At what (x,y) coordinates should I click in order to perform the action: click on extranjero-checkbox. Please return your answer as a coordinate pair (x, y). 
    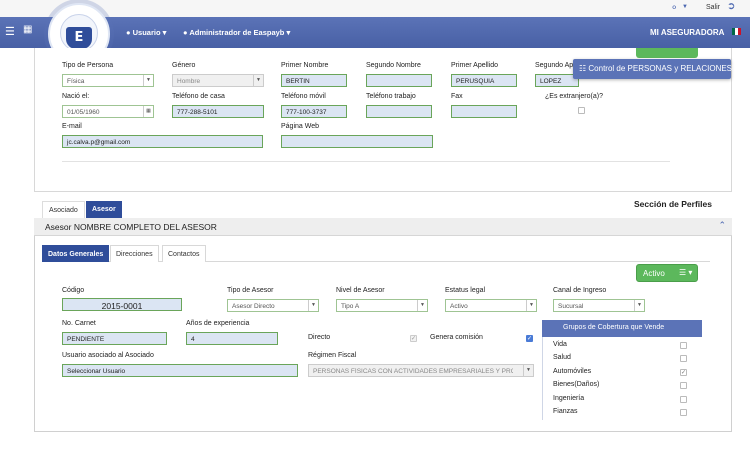
    Looking at the image, I should click on (581, 110).